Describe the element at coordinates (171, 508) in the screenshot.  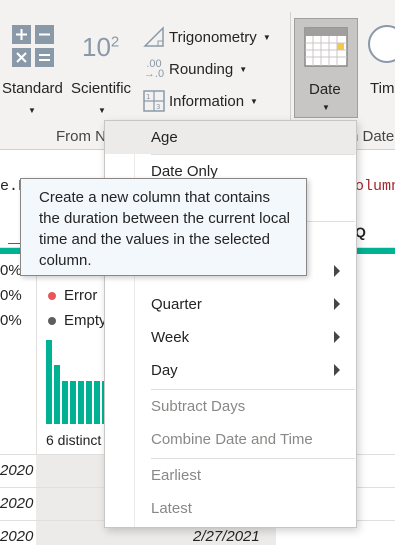
I see `menu-item-label: Latest` at that location.